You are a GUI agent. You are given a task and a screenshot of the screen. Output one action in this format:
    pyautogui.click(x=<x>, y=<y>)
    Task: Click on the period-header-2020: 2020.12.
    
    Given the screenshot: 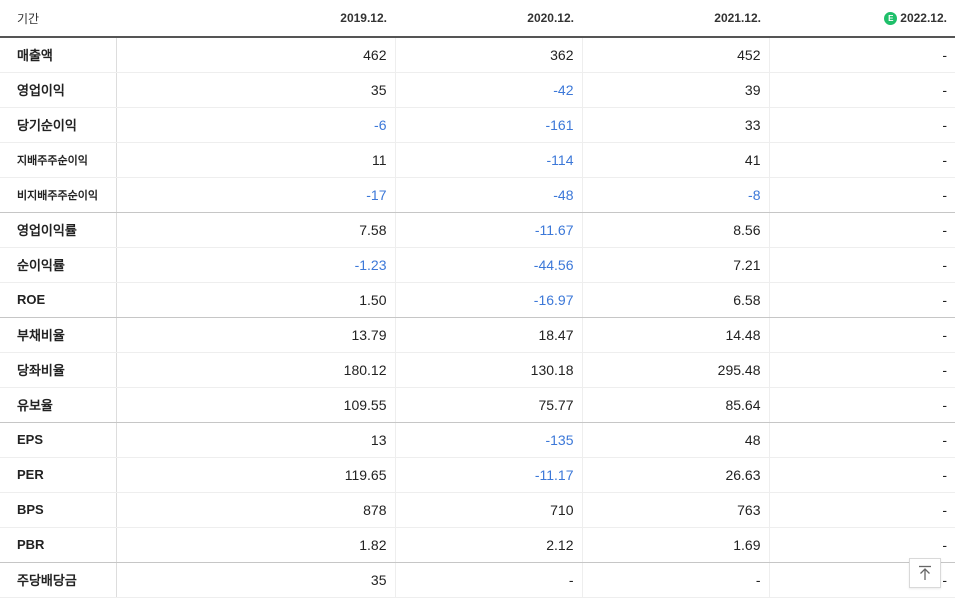 What is the action you would take?
    pyautogui.click(x=488, y=19)
    